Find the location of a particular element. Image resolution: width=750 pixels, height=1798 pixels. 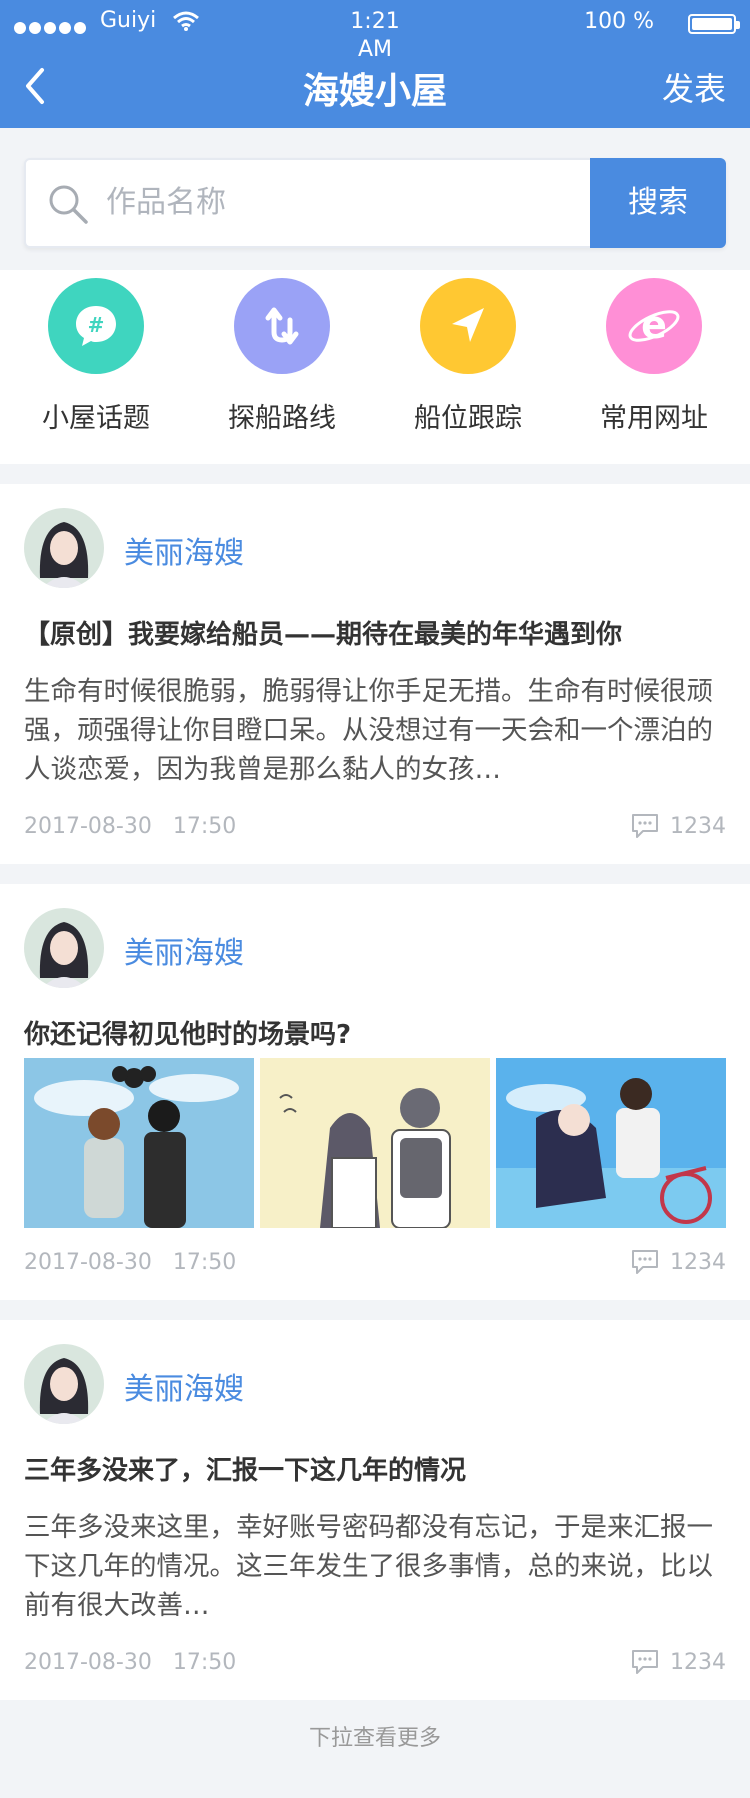

route-arrows-icon is located at coordinates (282, 326).